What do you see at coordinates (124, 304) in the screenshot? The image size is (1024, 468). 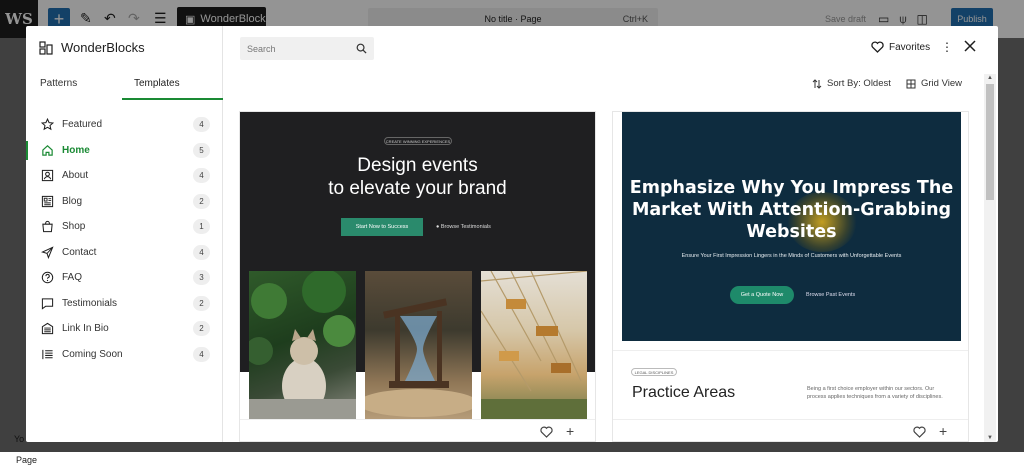 I see `category-testimonials: Testimonials 2` at bounding box center [124, 304].